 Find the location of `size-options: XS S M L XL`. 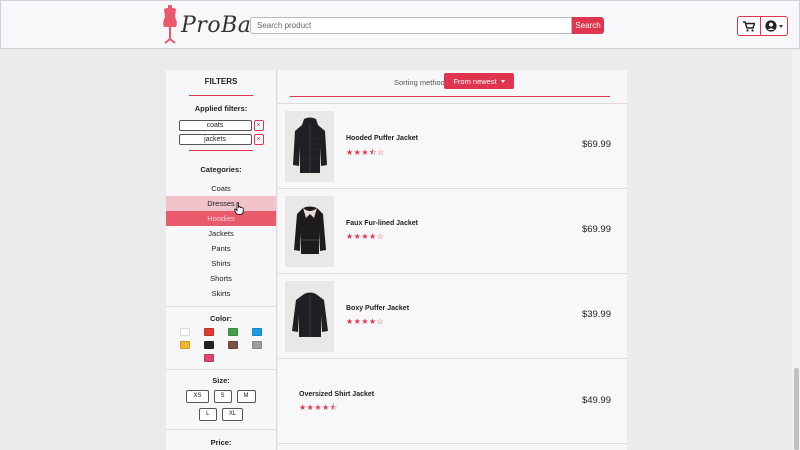

size-options: XS S M L XL is located at coordinates (221, 405).